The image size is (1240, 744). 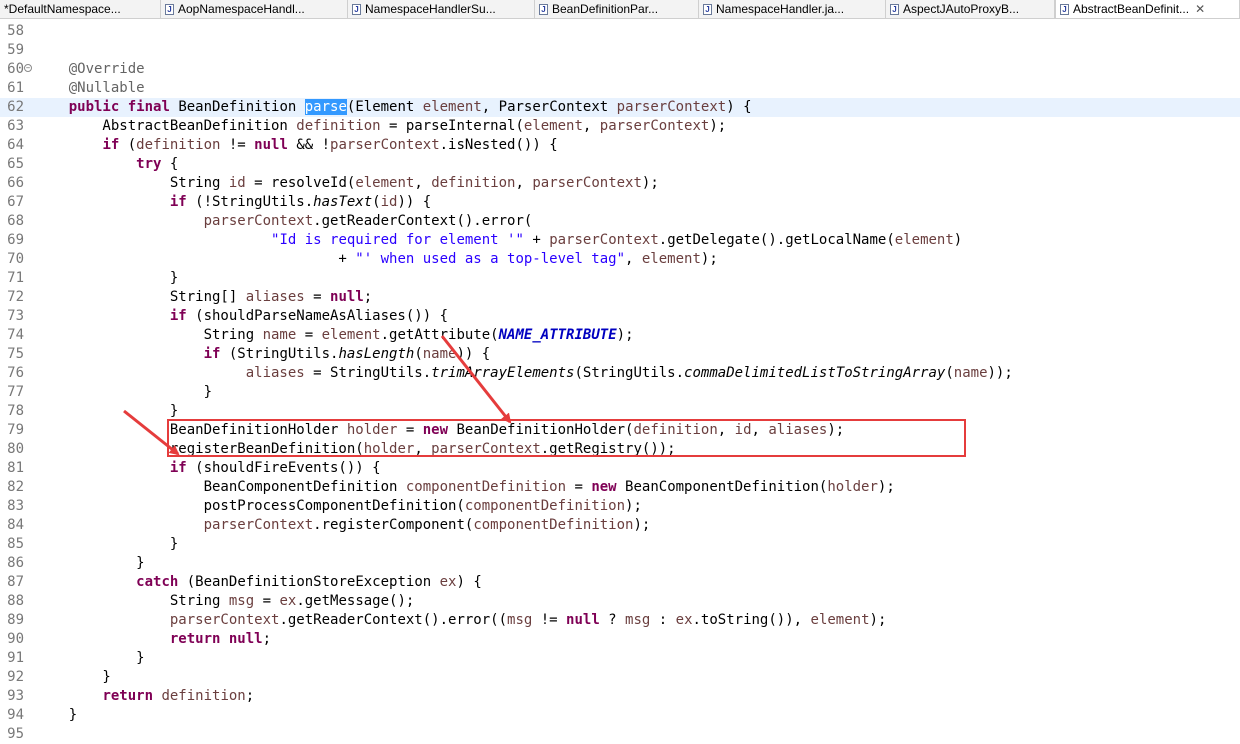 What do you see at coordinates (317, 395) in the screenshot?
I see `annotation-arrows` at bounding box center [317, 395].